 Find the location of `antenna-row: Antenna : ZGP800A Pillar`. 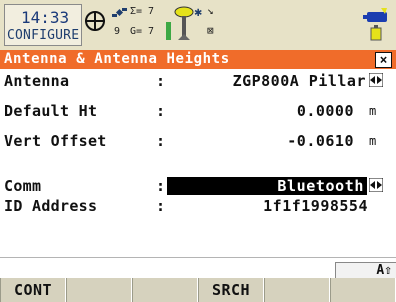

antenna-row: Antenna : ZGP800A Pillar is located at coordinates (198, 83).